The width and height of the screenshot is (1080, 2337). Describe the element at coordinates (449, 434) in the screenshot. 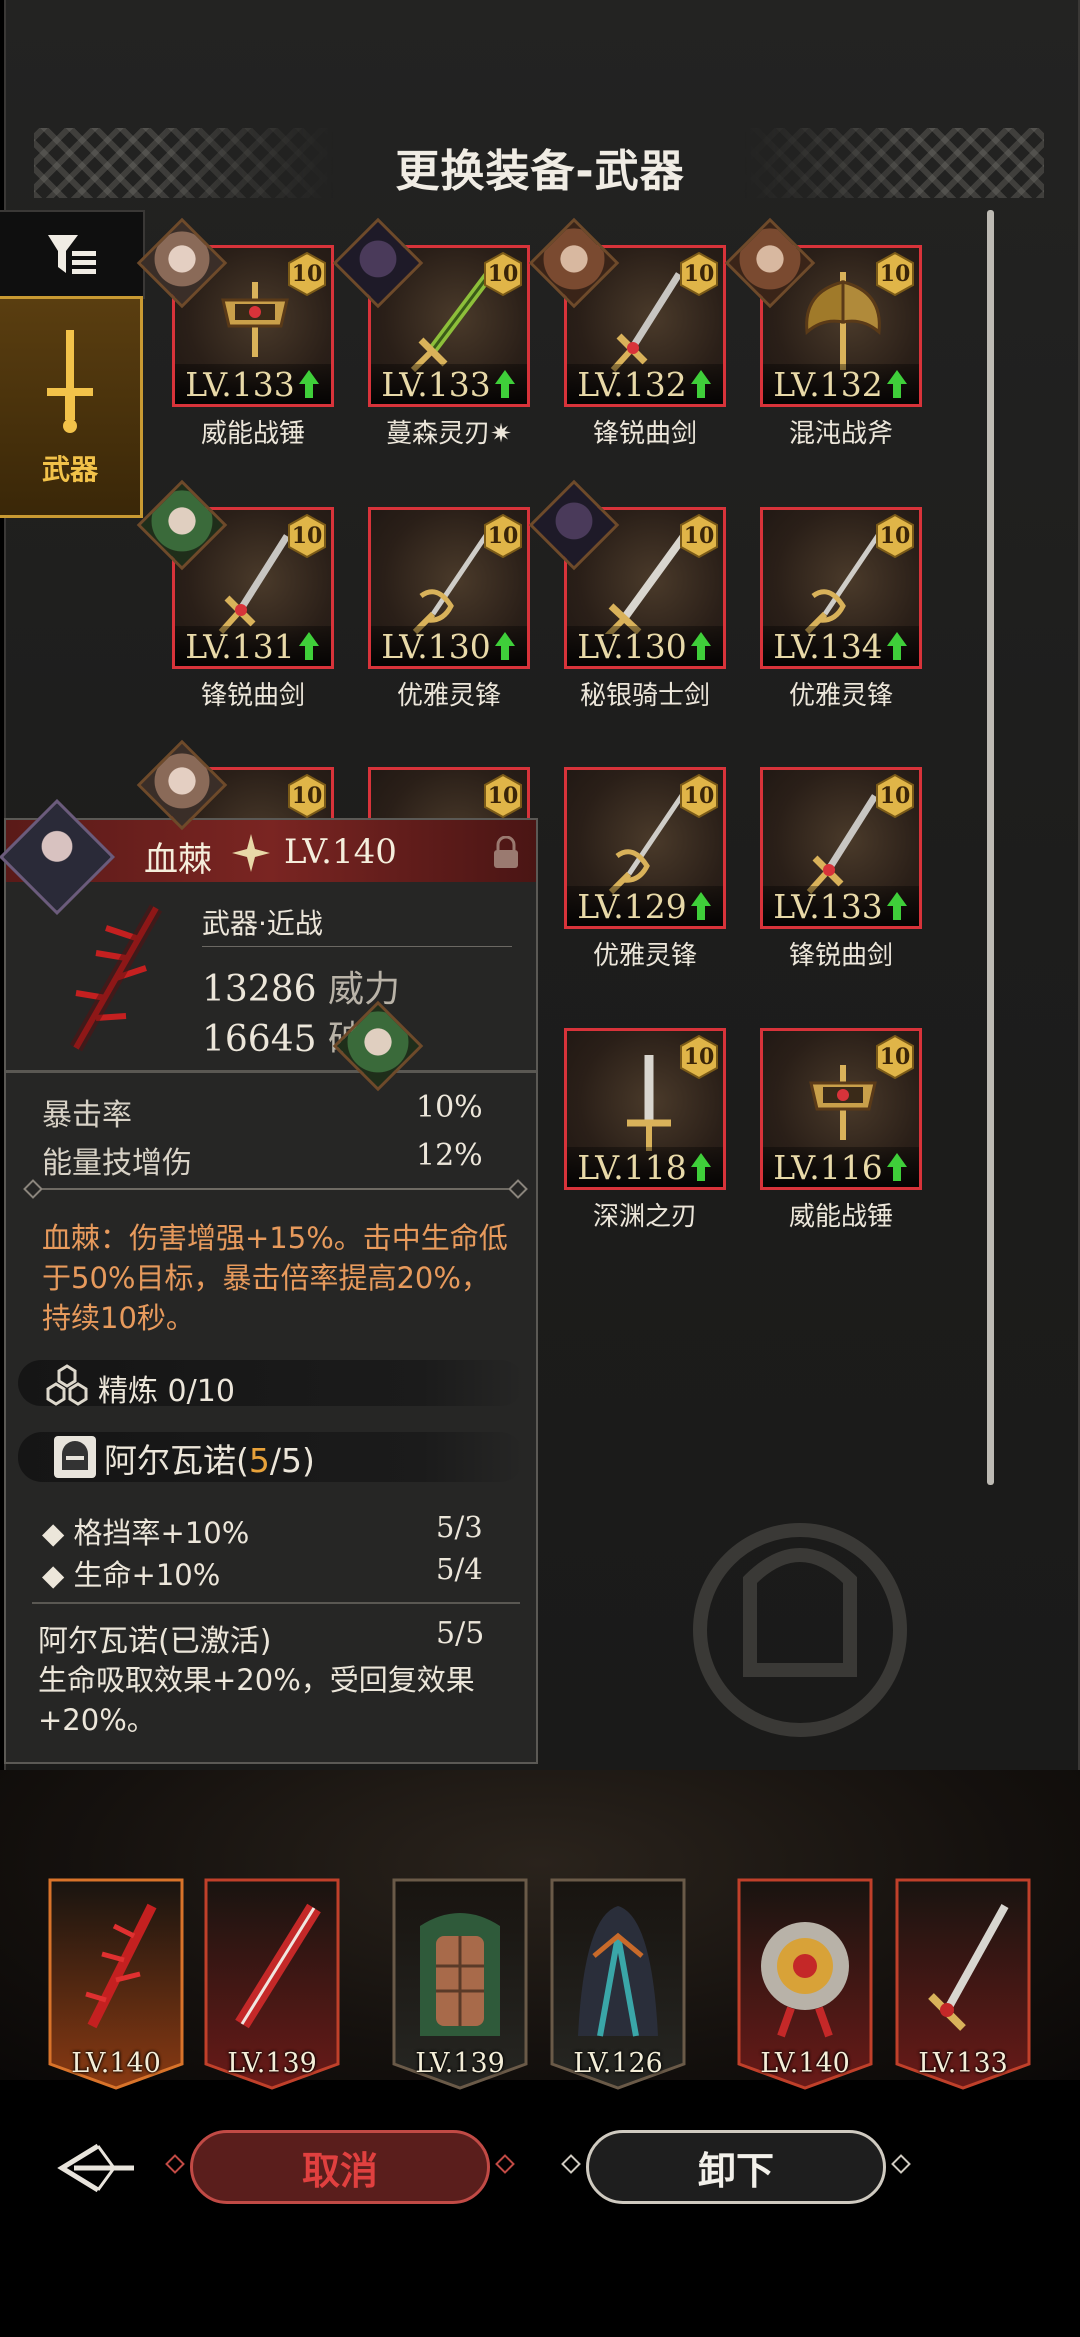

I see `item-name: 蔓森灵刃✷` at that location.